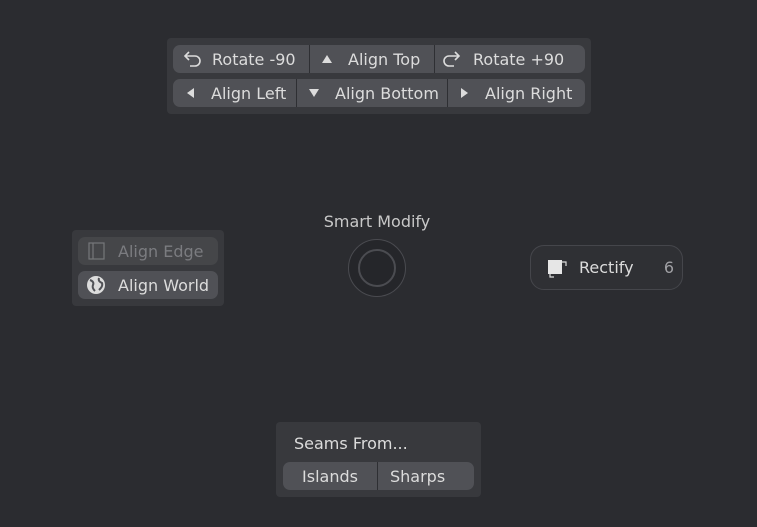 This screenshot has height=527, width=757. Describe the element at coordinates (148, 268) in the screenshot. I see `left-pie-panel: Align Edge Align World` at that location.